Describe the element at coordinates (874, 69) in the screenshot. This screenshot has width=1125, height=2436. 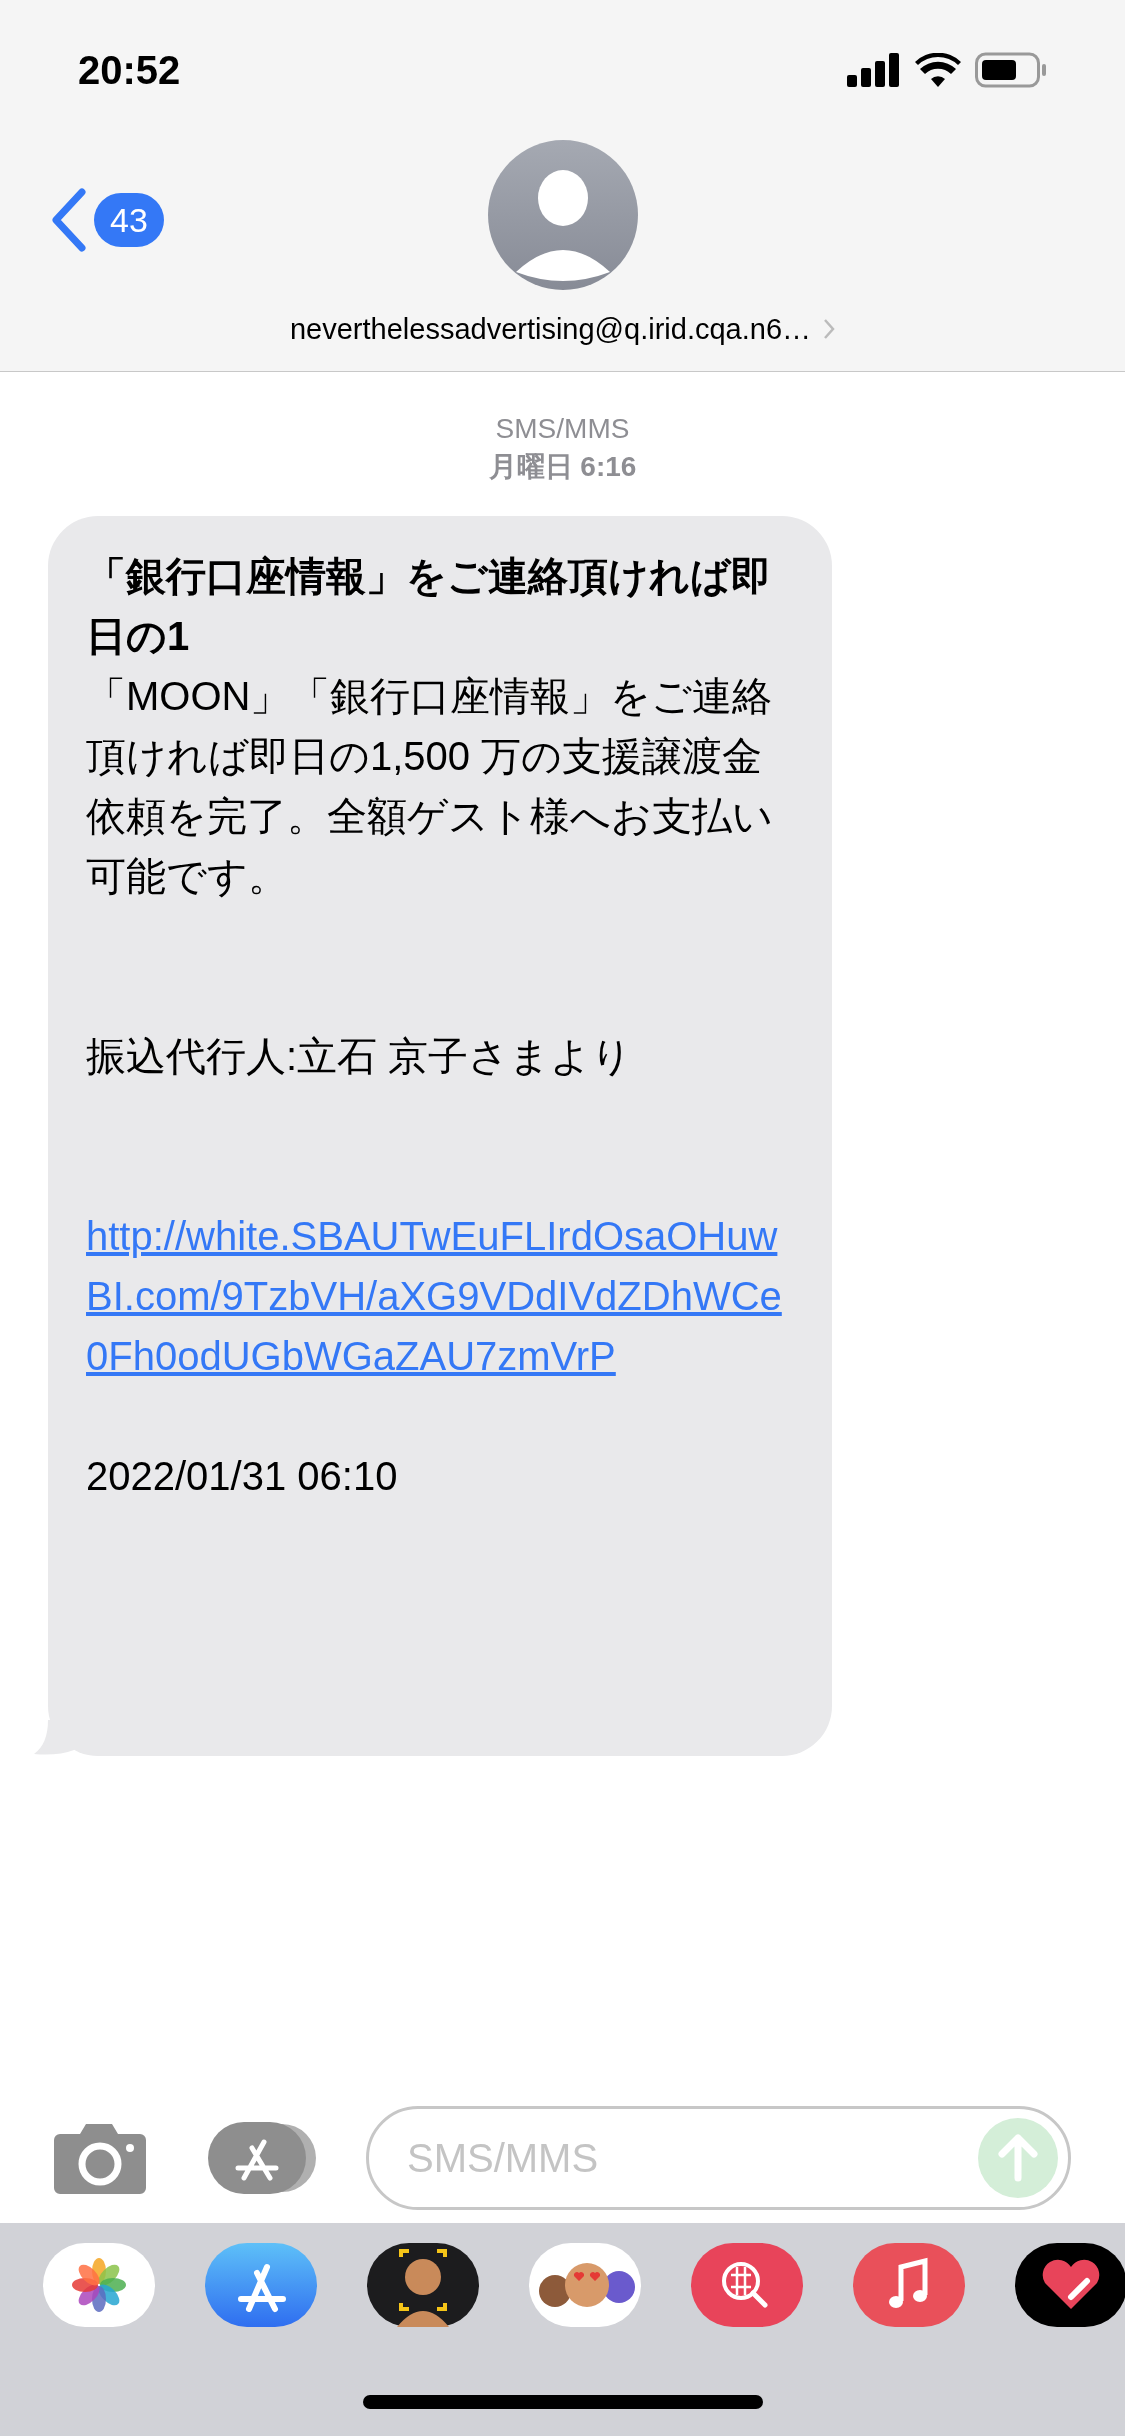
I see `signal-icon` at that location.